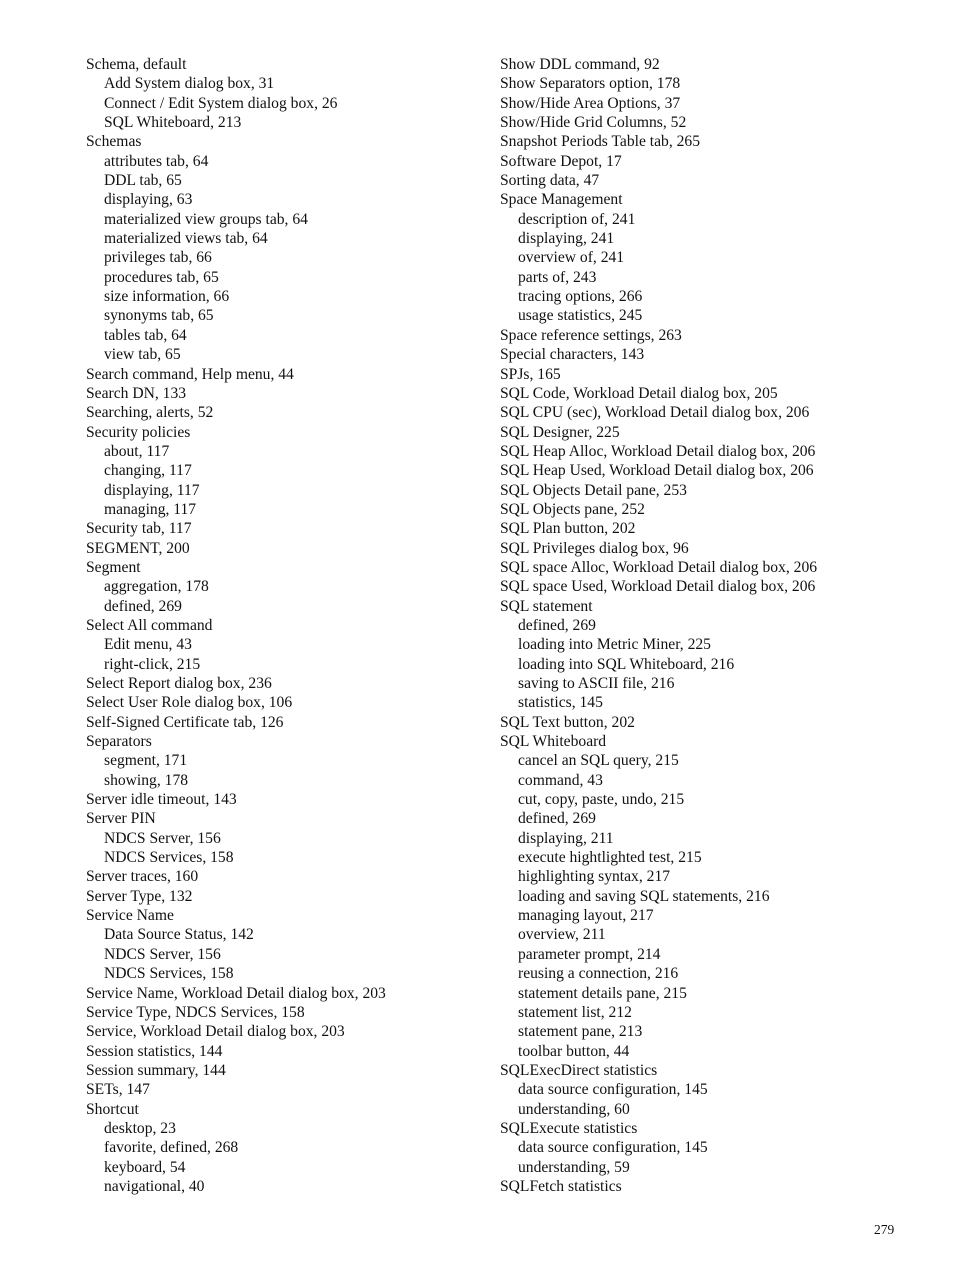 This screenshot has height=1271, width=954. I want to click on index-entry: Select All command, so click(149, 625).